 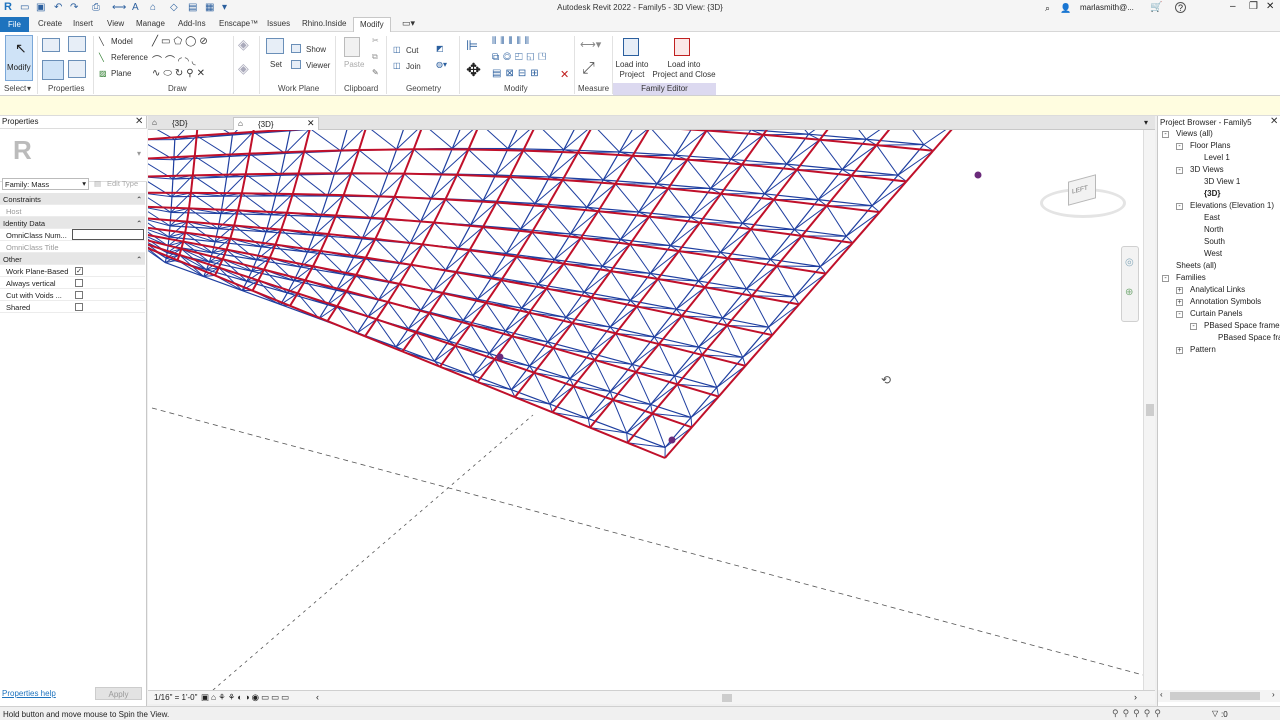 I want to click on cut-geometry-button: Cut, so click(x=412, y=50).